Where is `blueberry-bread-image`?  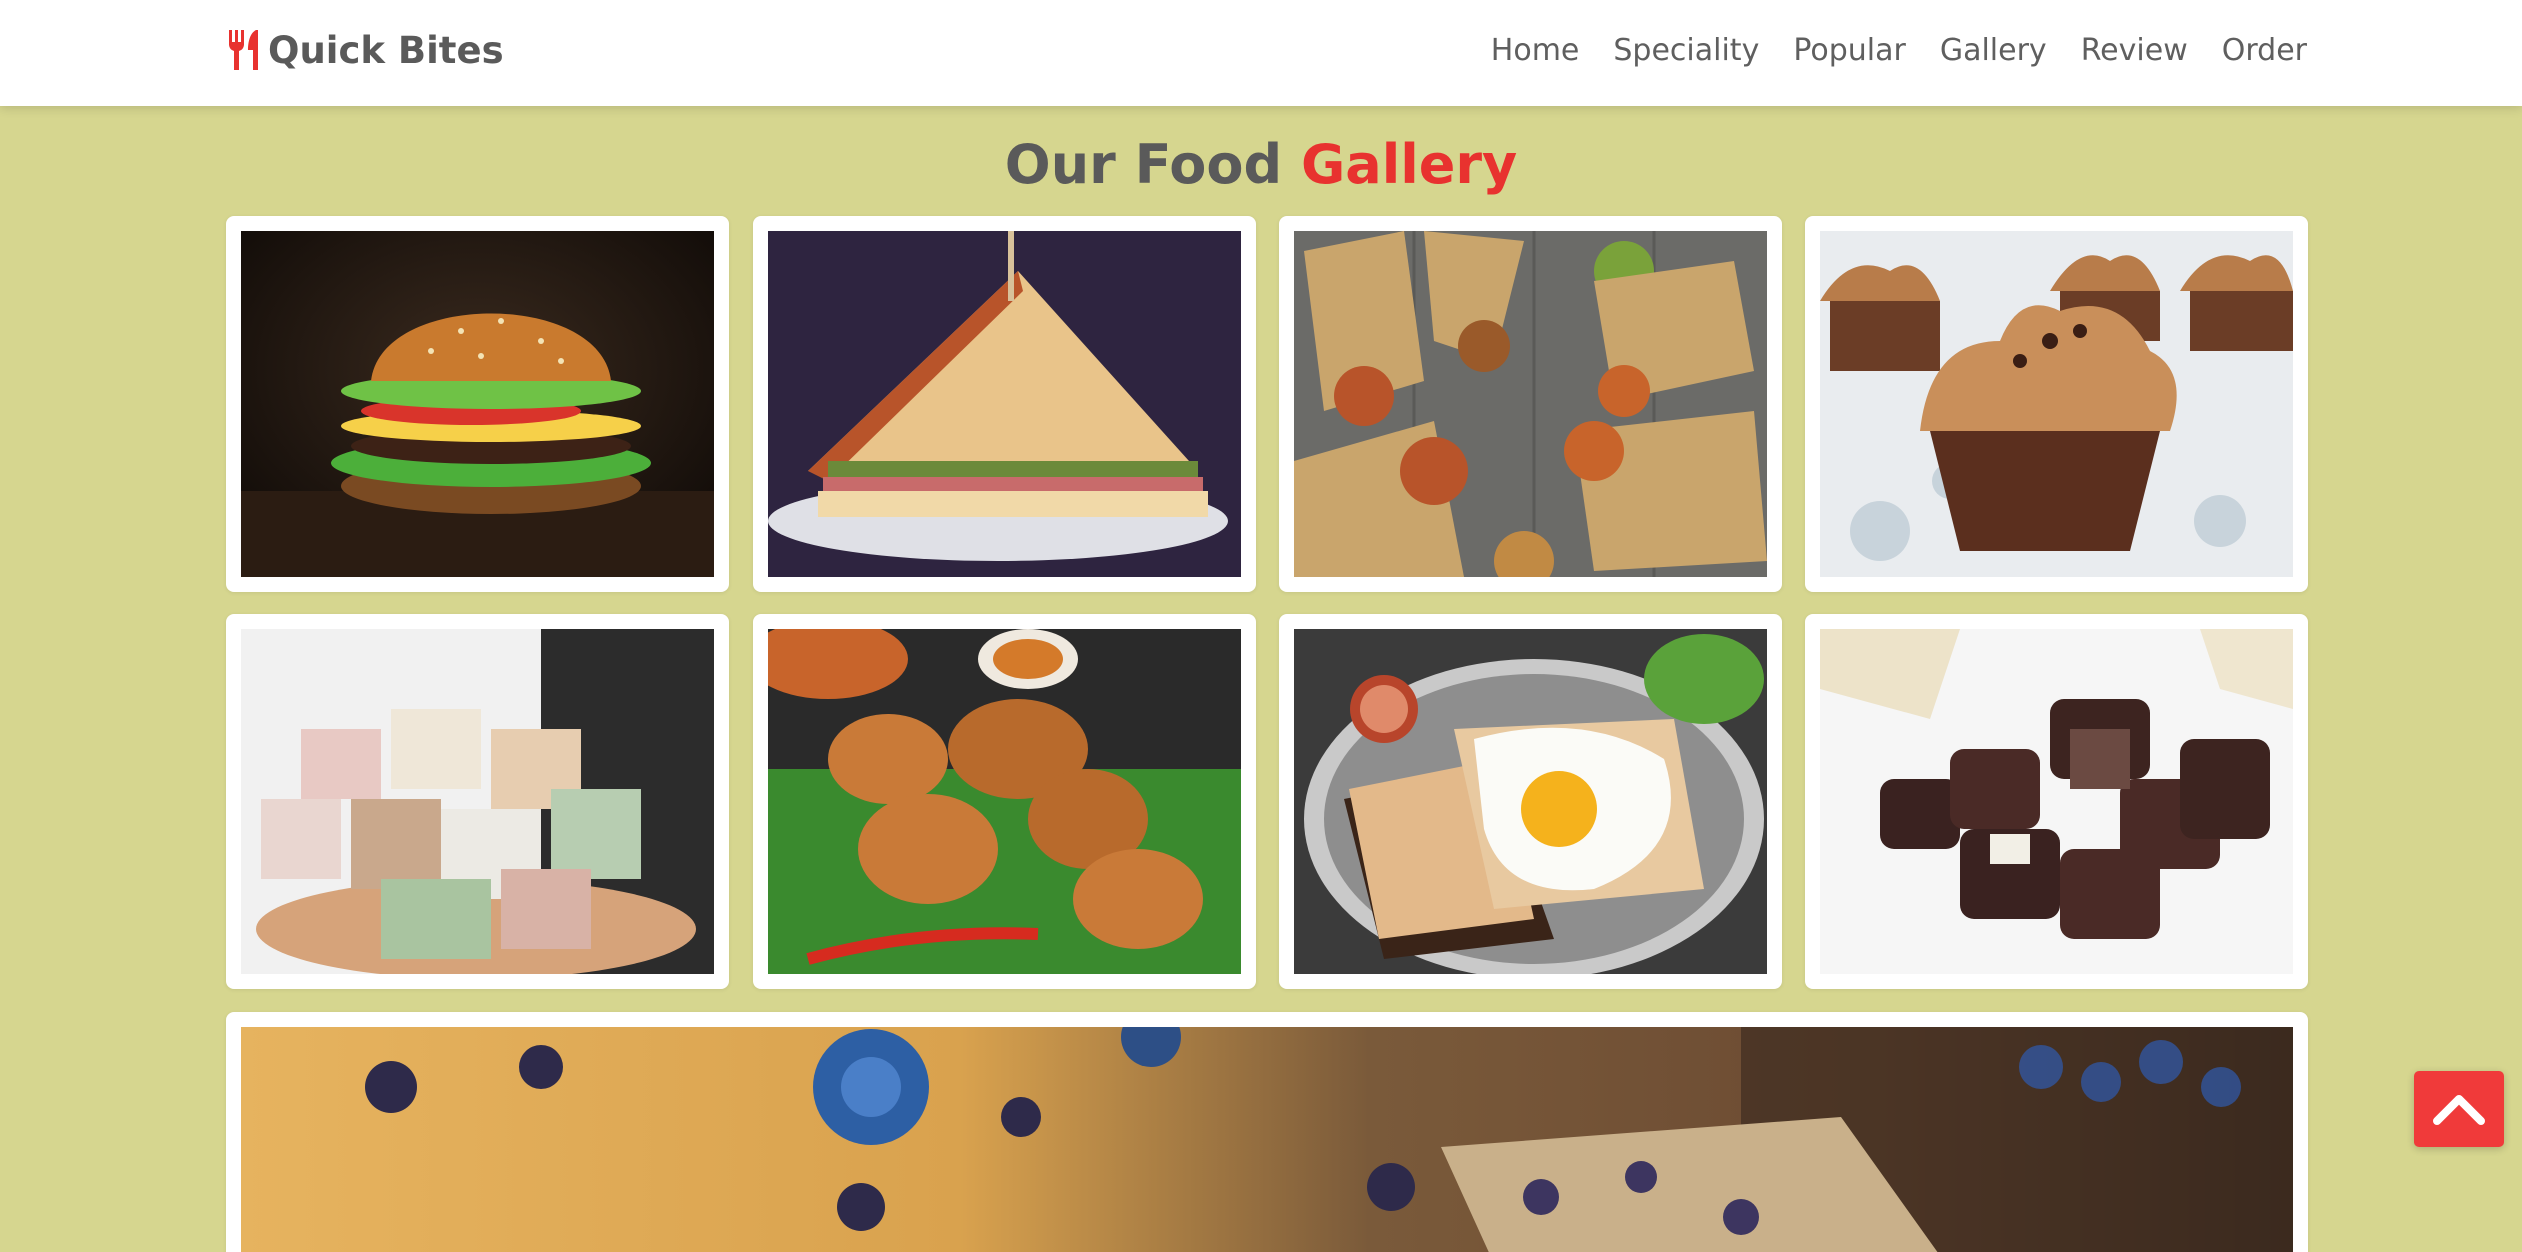
blueberry-bread-image is located at coordinates (1267, 1139).